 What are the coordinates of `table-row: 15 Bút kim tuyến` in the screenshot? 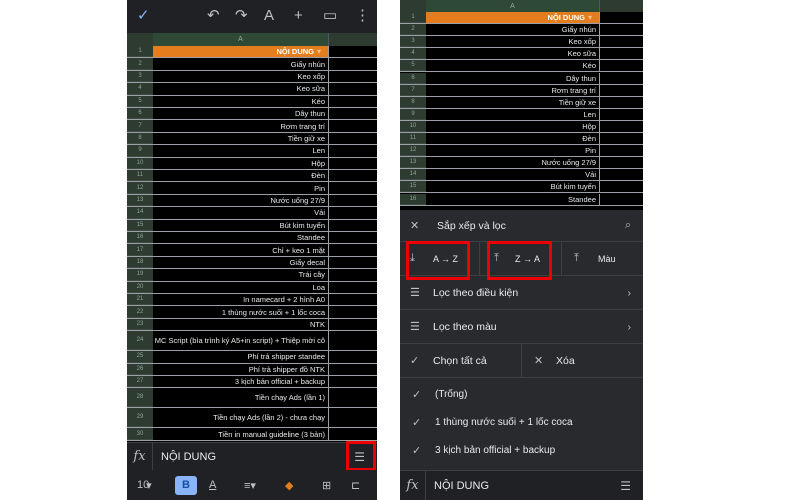 It's located at (521, 187).